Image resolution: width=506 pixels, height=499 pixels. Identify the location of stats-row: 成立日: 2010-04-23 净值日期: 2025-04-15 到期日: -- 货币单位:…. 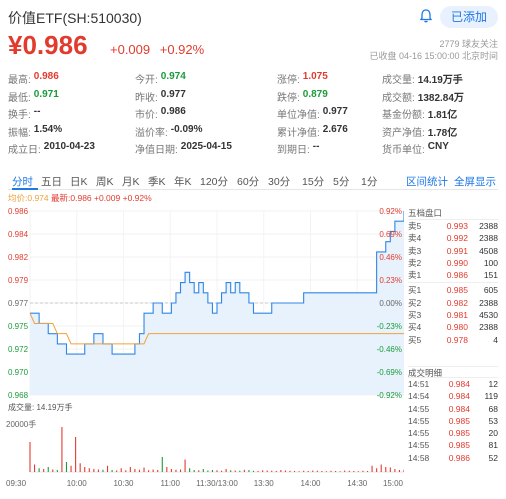
(253, 149).